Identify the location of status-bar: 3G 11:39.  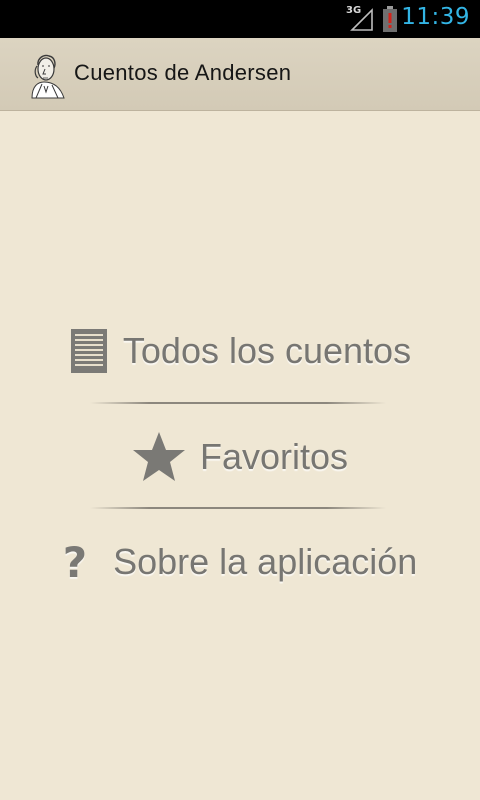
(240, 19).